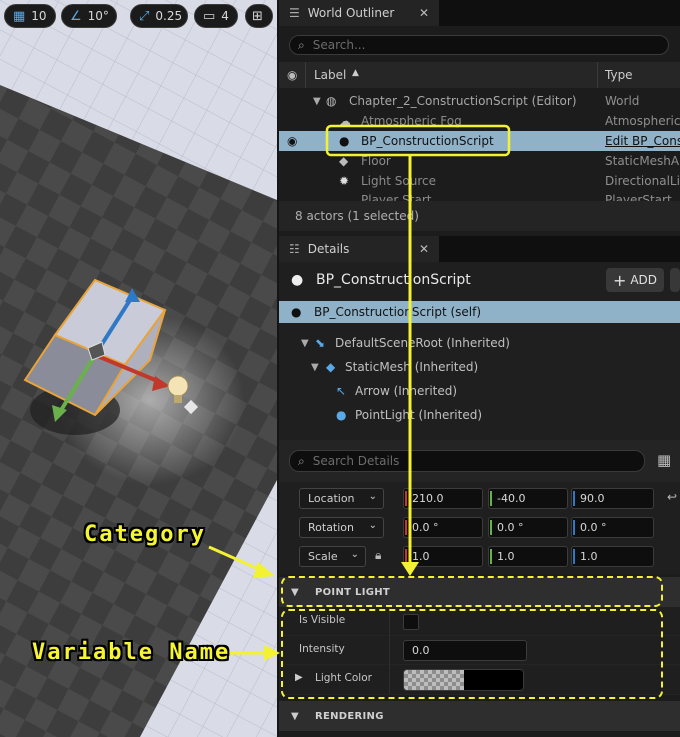 The image size is (680, 737). What do you see at coordinates (145, 534) in the screenshot?
I see `category-annotation: Category` at bounding box center [145, 534].